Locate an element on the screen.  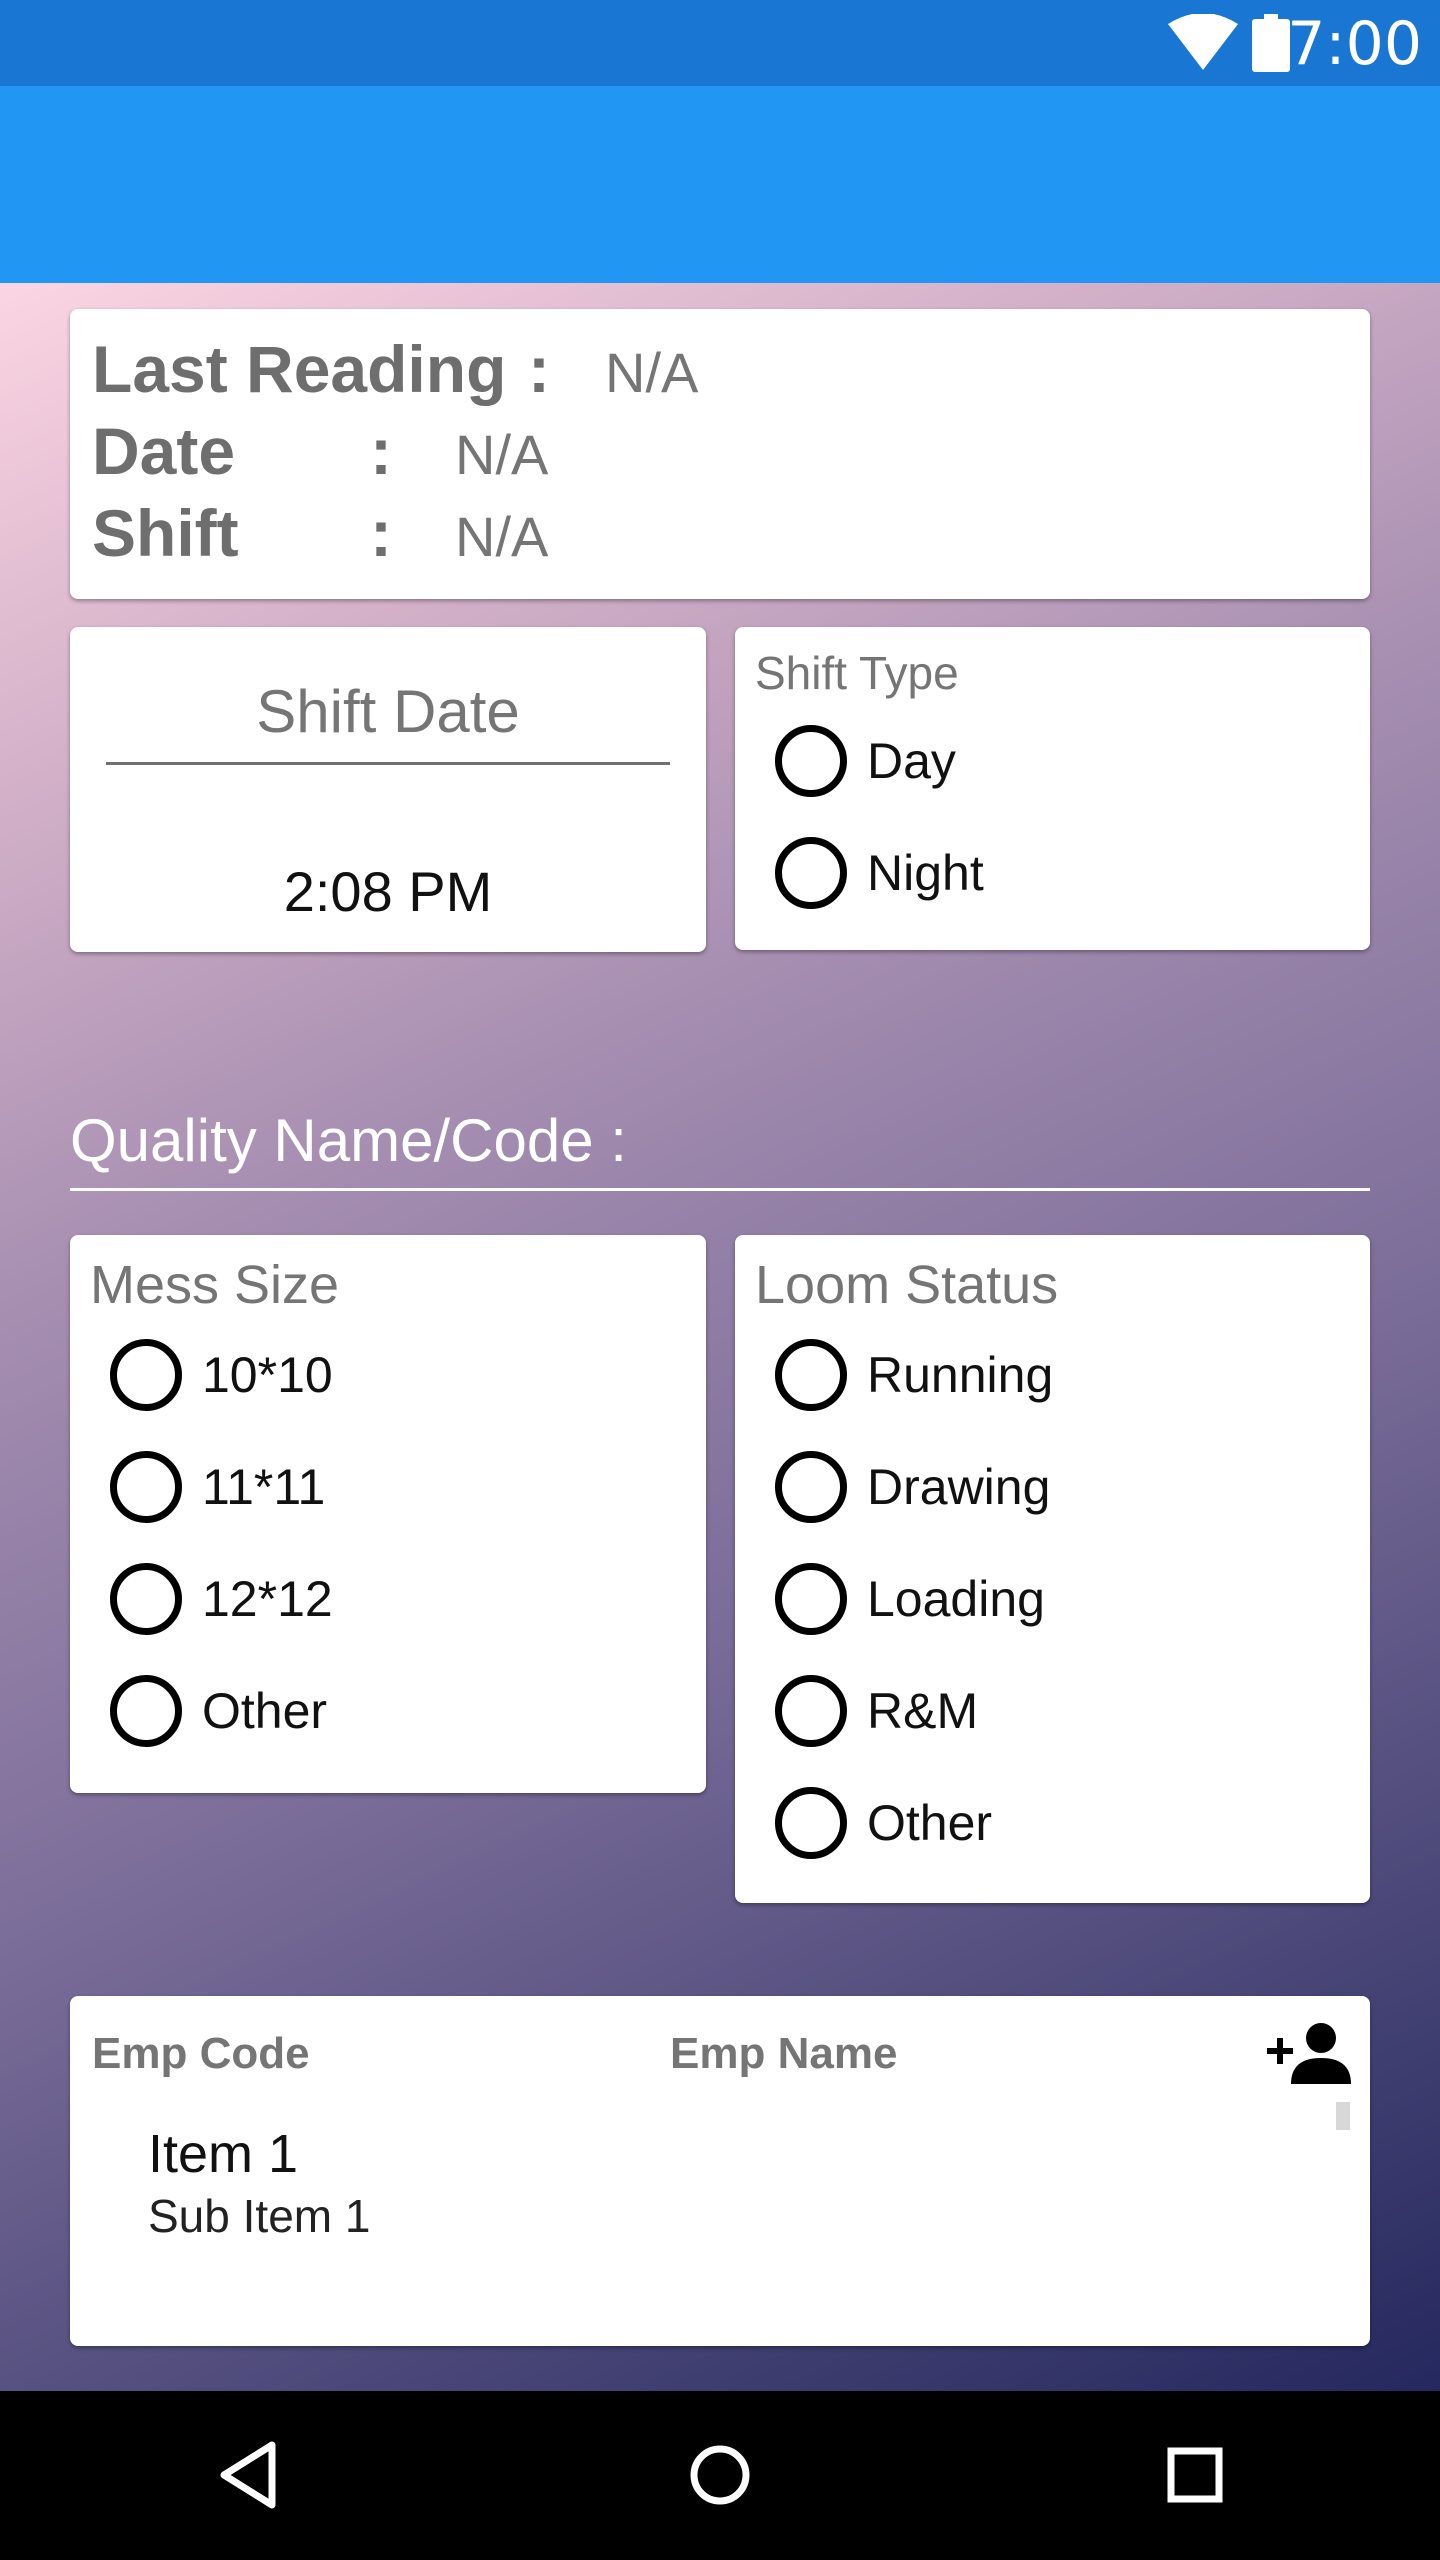
shift-date-card: Shift Date 2:08 PM is located at coordinates (388, 789).